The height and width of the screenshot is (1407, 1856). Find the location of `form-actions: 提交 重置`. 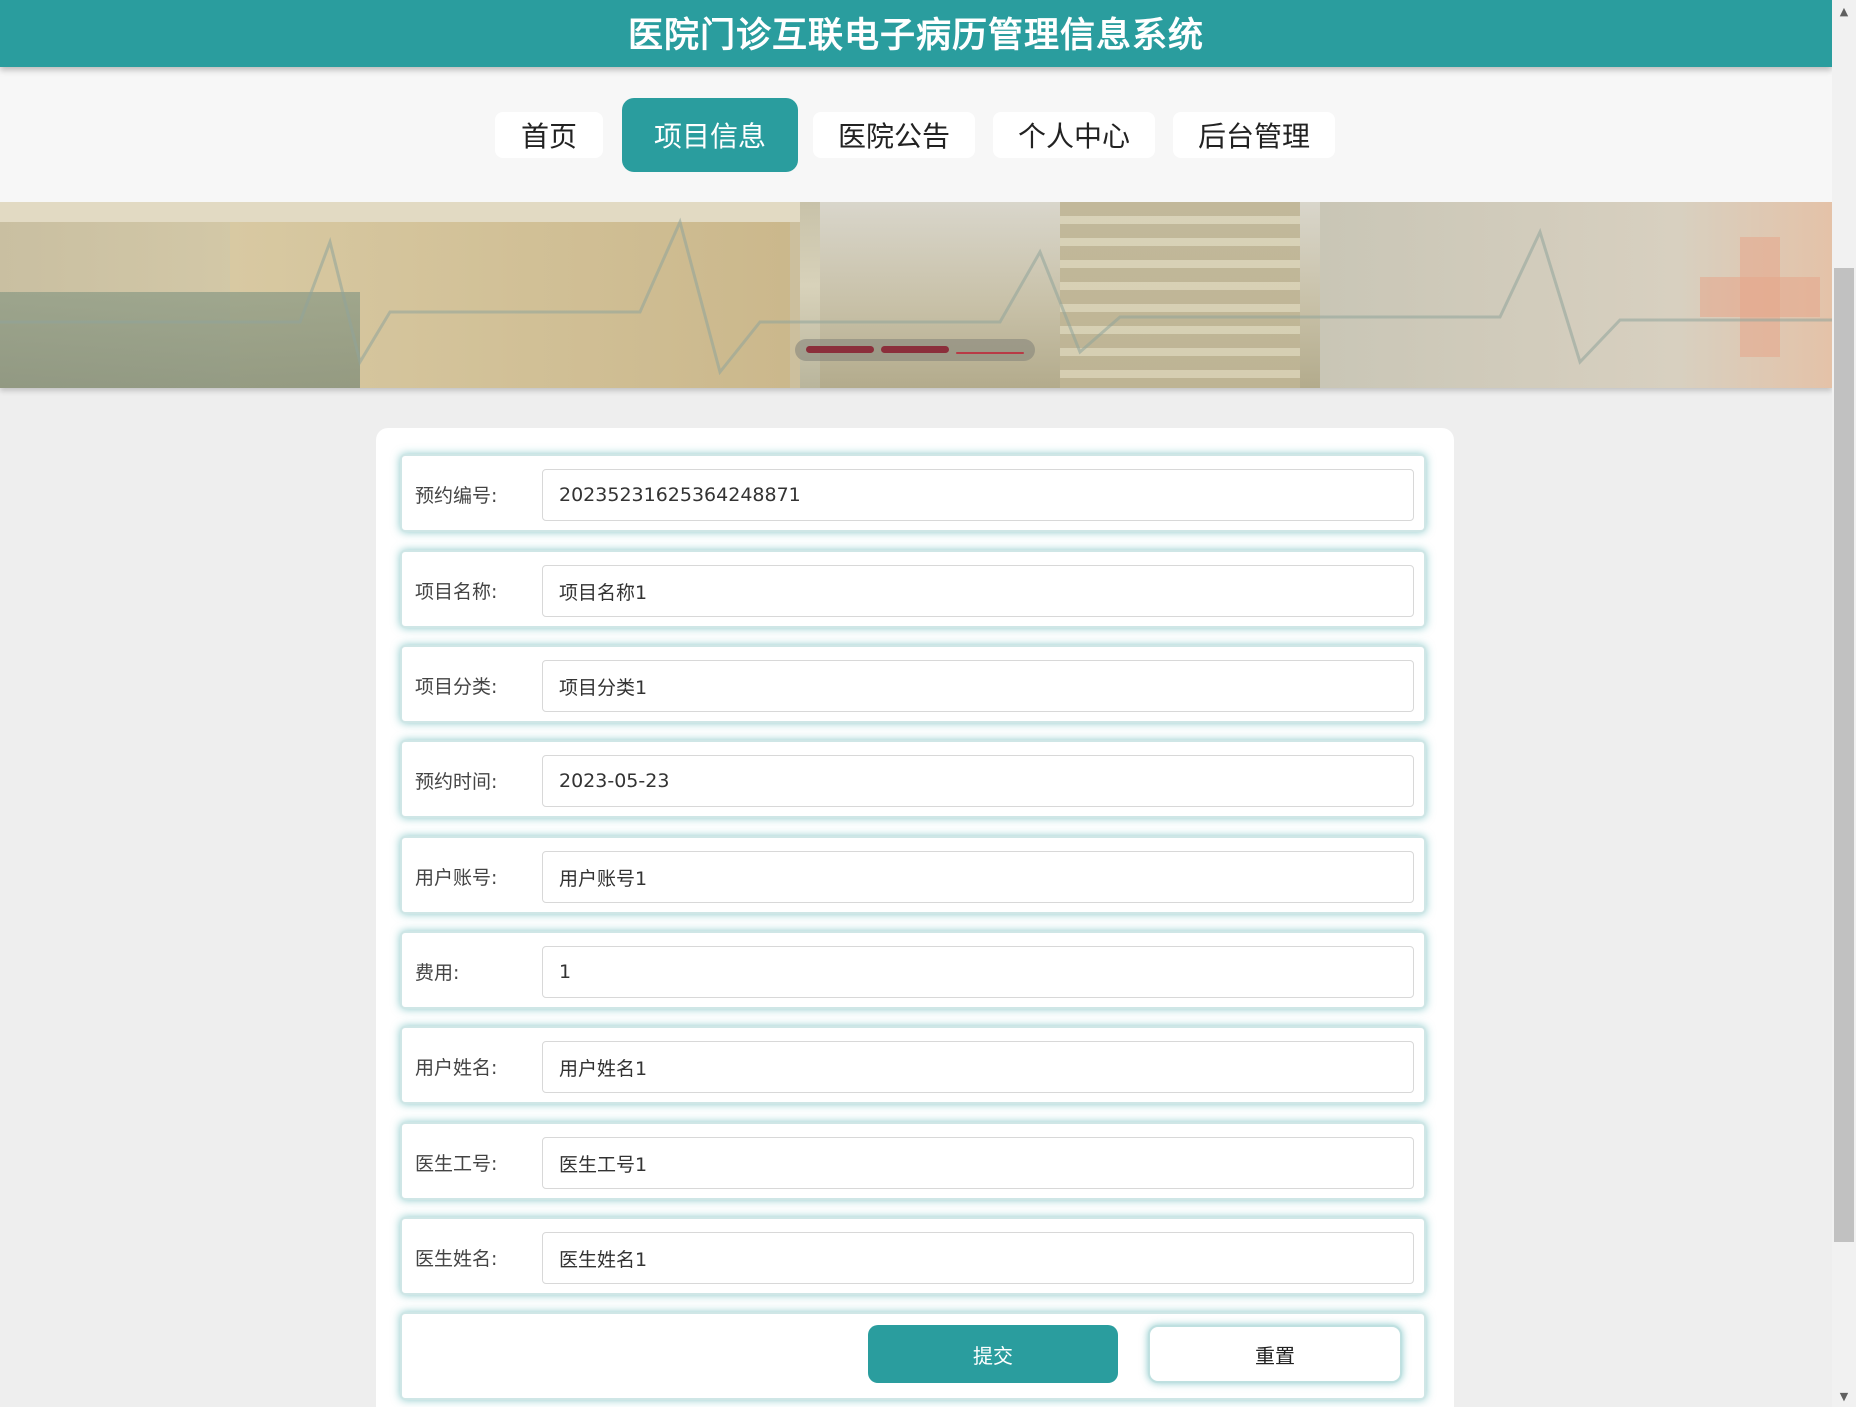

form-actions: 提交 重置 is located at coordinates (913, 1356).